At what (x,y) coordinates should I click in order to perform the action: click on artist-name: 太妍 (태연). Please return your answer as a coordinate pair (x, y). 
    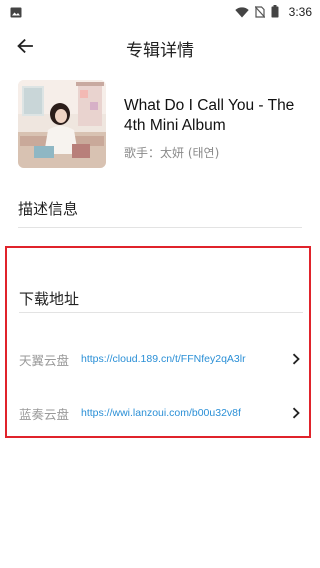
    Looking at the image, I should click on (190, 153).